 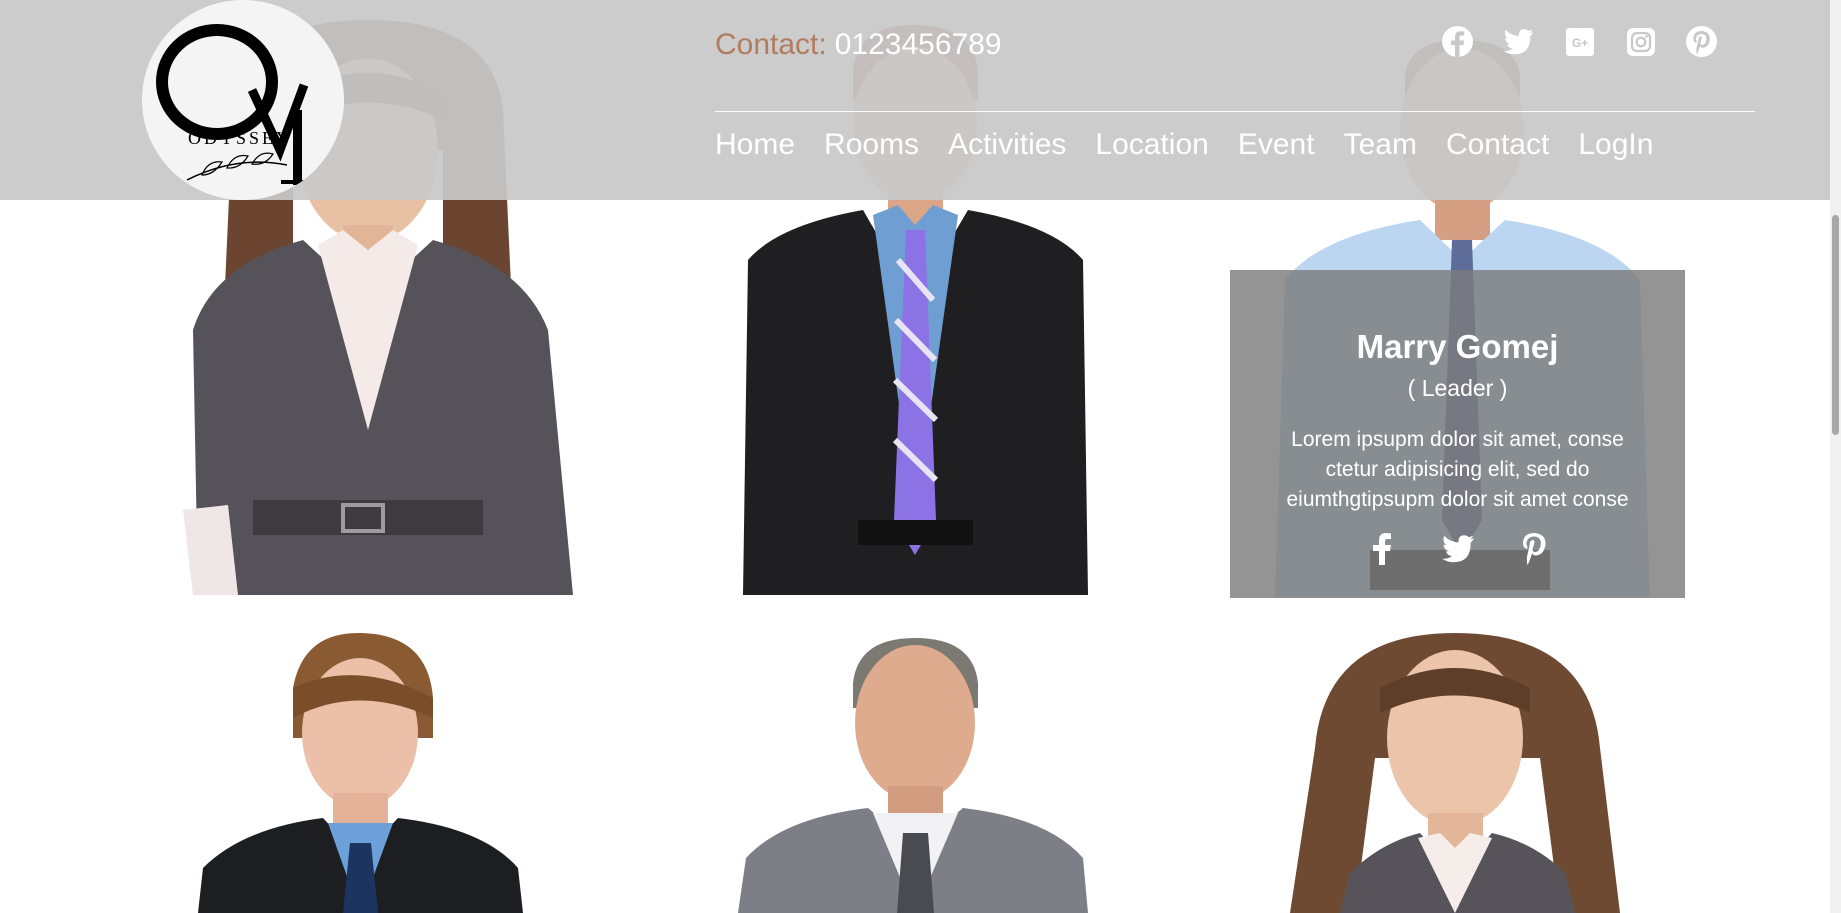 I want to click on contact-phone: 0123456789, so click(x=918, y=44).